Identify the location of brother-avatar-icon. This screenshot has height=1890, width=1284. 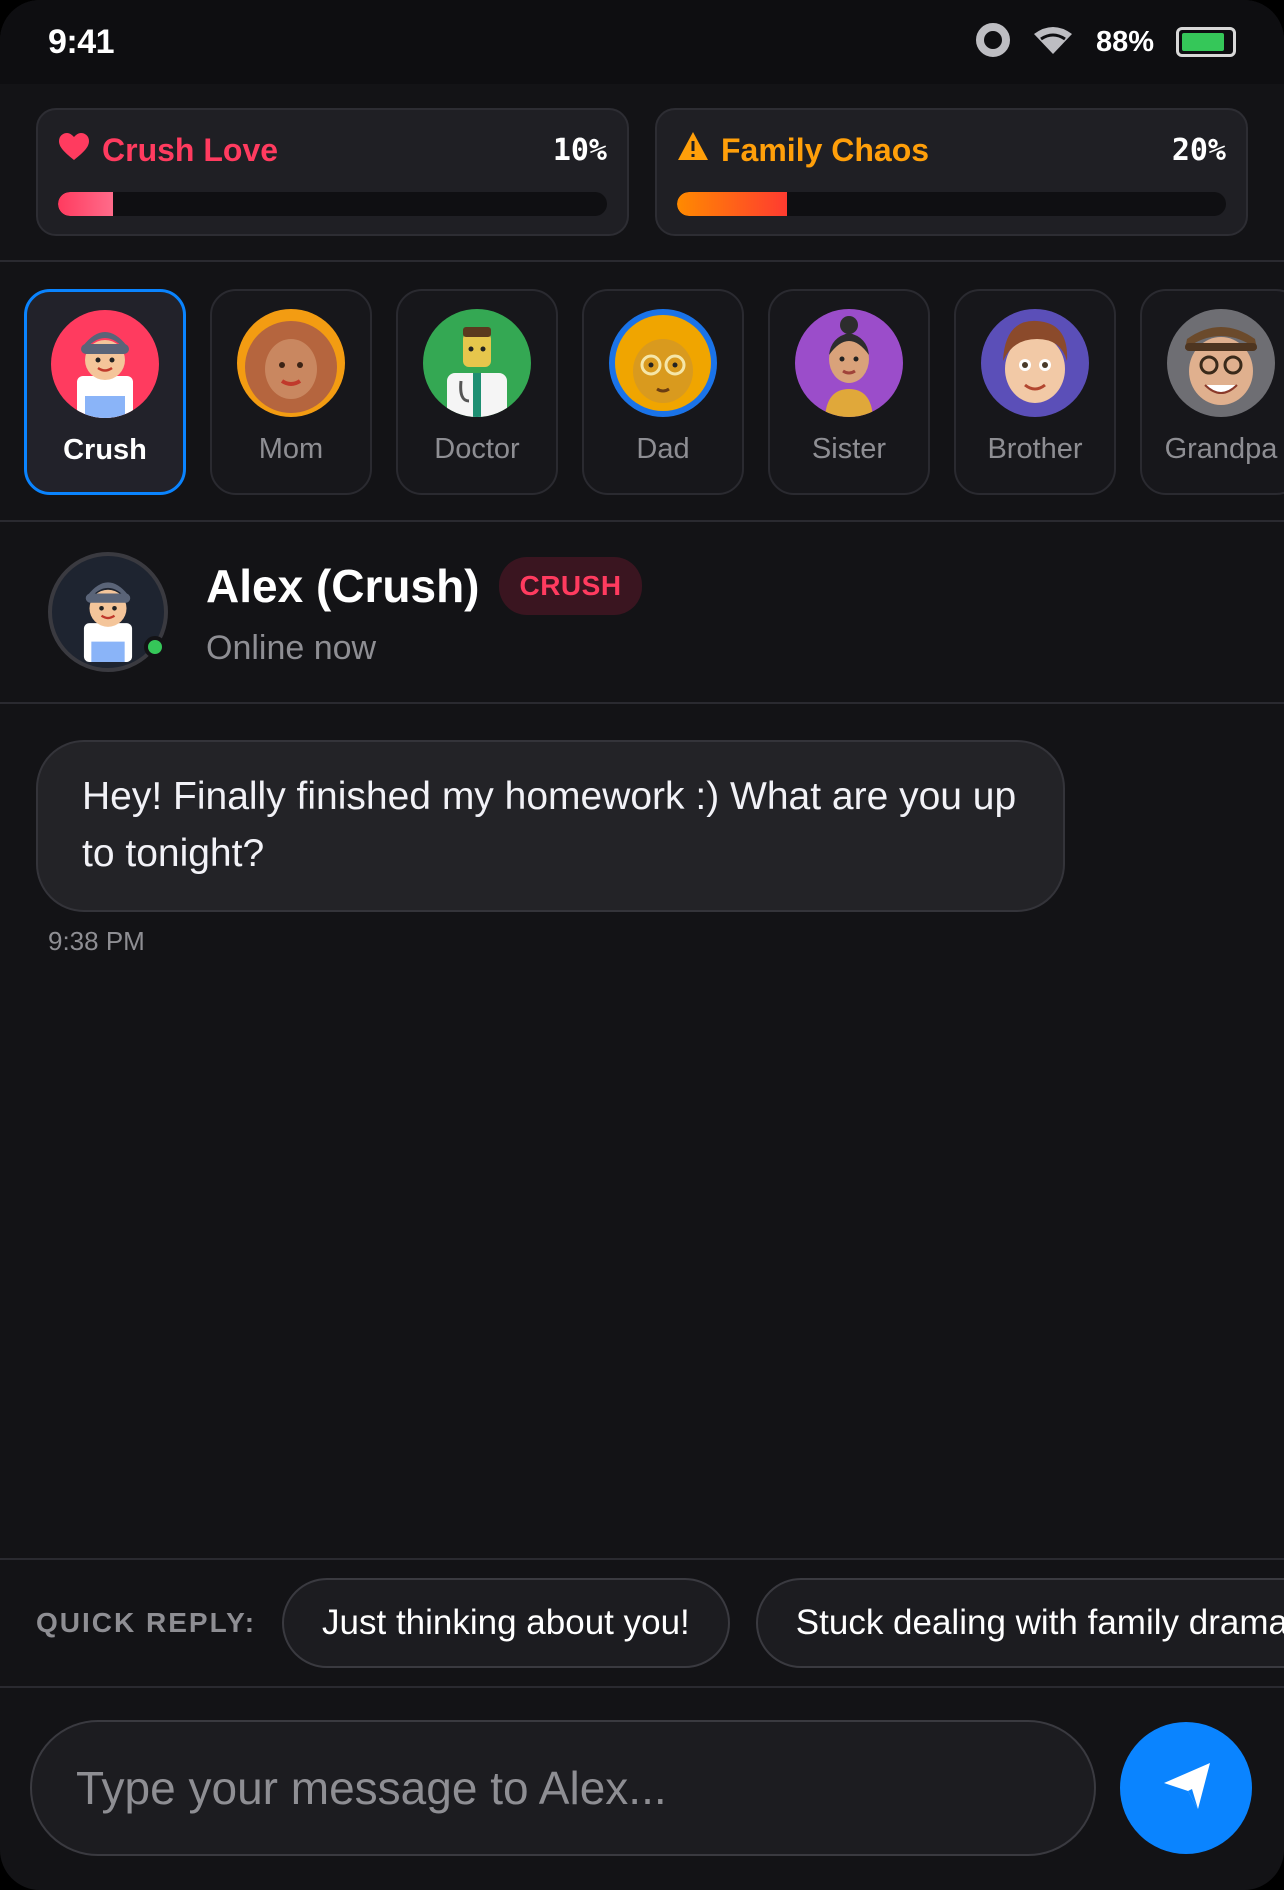
(1035, 363).